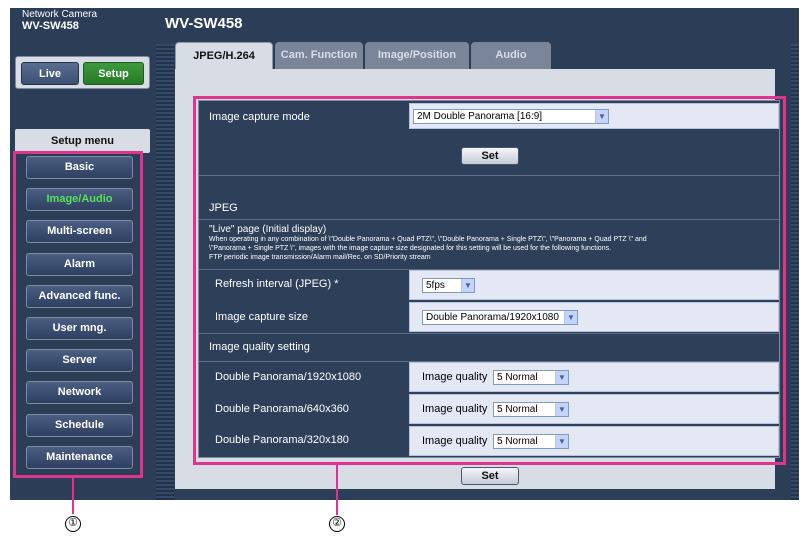 This screenshot has height=541, width=803. I want to click on callout-menu-frame, so click(78, 314).